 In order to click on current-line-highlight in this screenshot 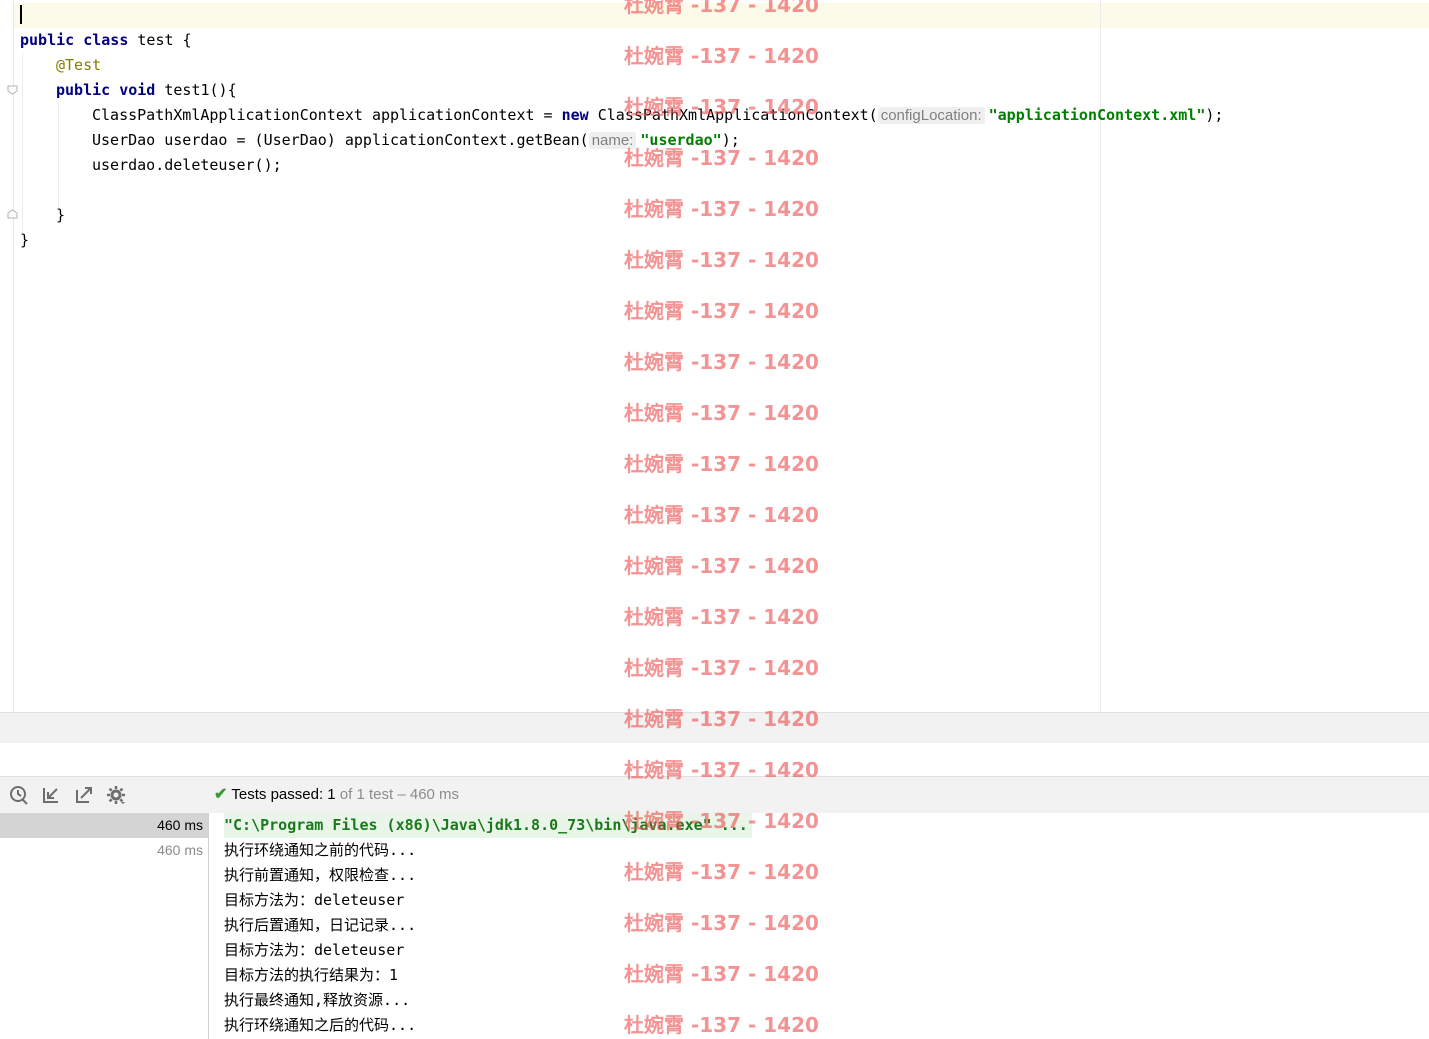, I will do `click(721, 15)`.